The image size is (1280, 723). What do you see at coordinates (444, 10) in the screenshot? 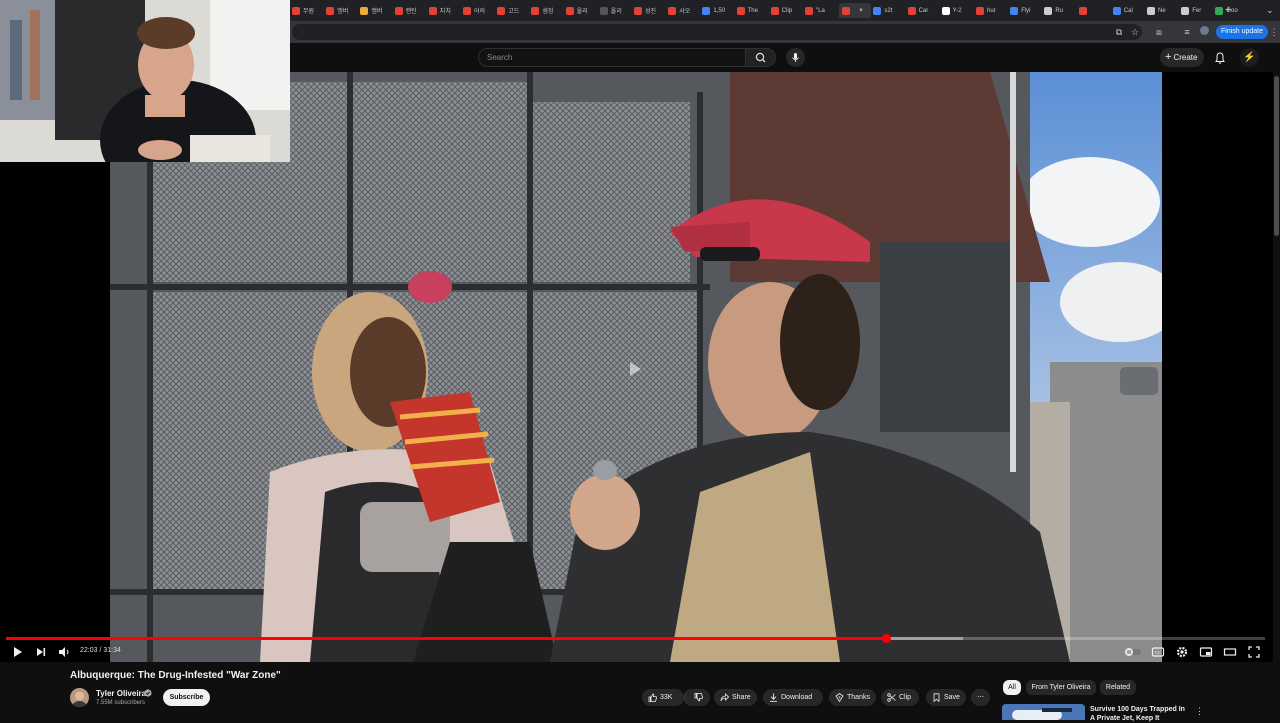
I see `browser-tab: 지치` at bounding box center [444, 10].